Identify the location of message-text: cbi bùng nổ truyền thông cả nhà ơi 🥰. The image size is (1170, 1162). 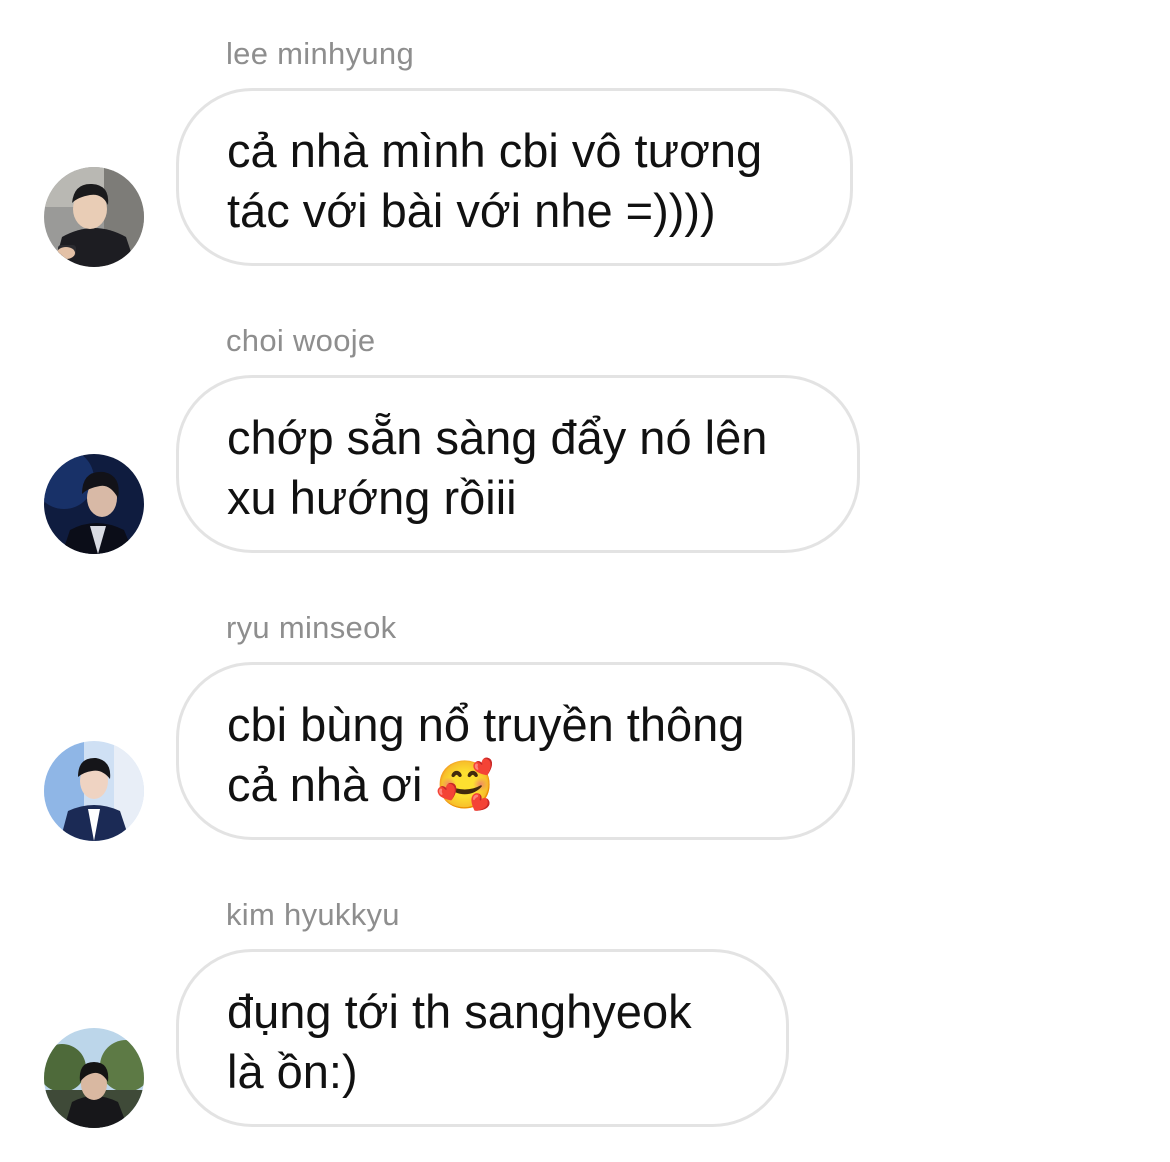
(486, 754).